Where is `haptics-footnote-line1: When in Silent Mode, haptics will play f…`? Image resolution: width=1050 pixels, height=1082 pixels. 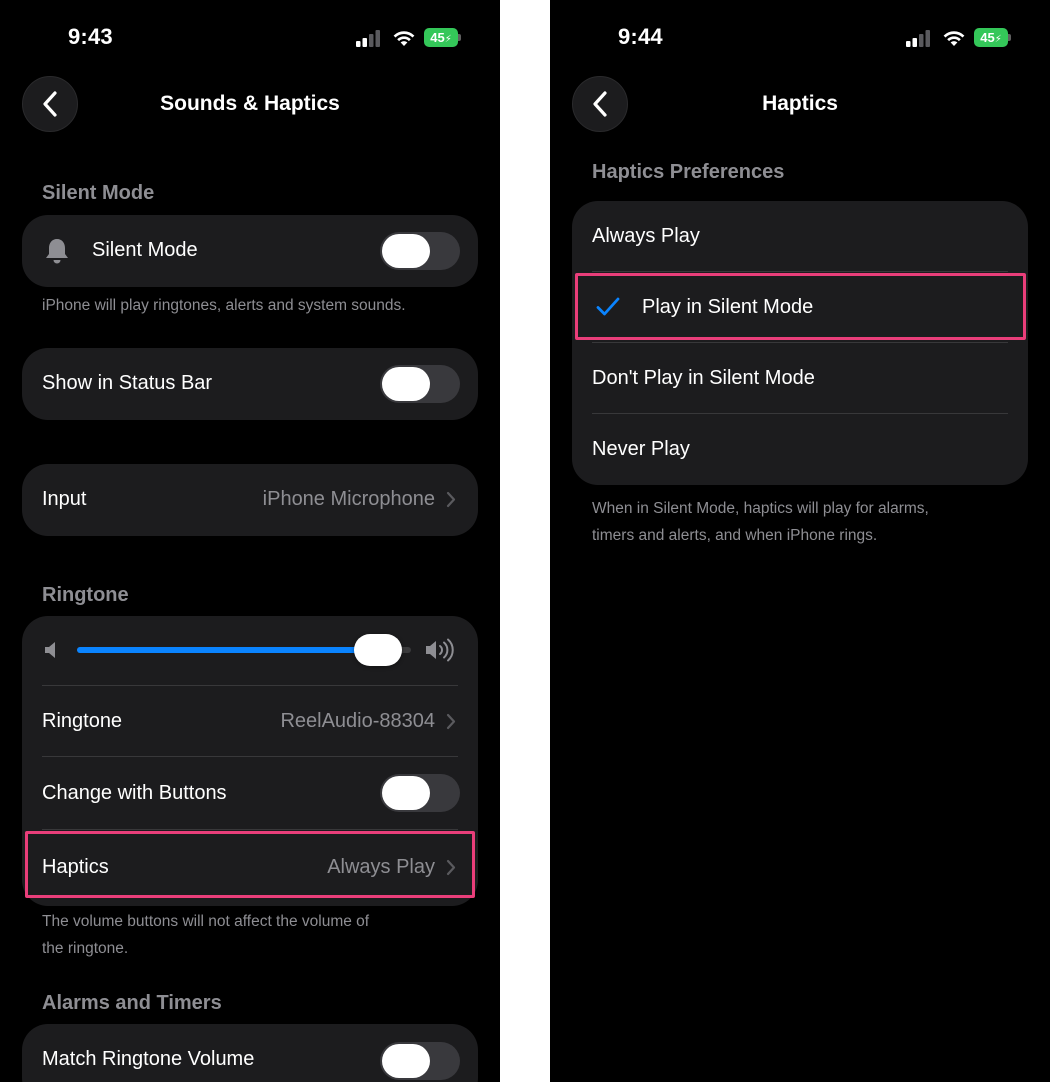 haptics-footnote-line1: When in Silent Mode, haptics will play f… is located at coordinates (760, 508).